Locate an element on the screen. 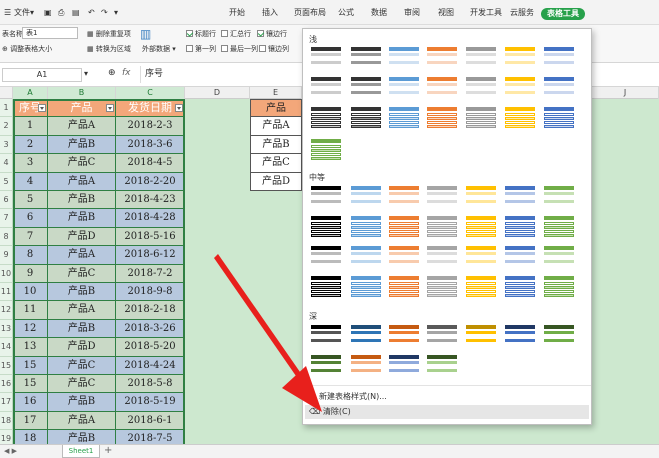 The image size is (659, 458). red-arrow-annotation is located at coordinates (268, 333).